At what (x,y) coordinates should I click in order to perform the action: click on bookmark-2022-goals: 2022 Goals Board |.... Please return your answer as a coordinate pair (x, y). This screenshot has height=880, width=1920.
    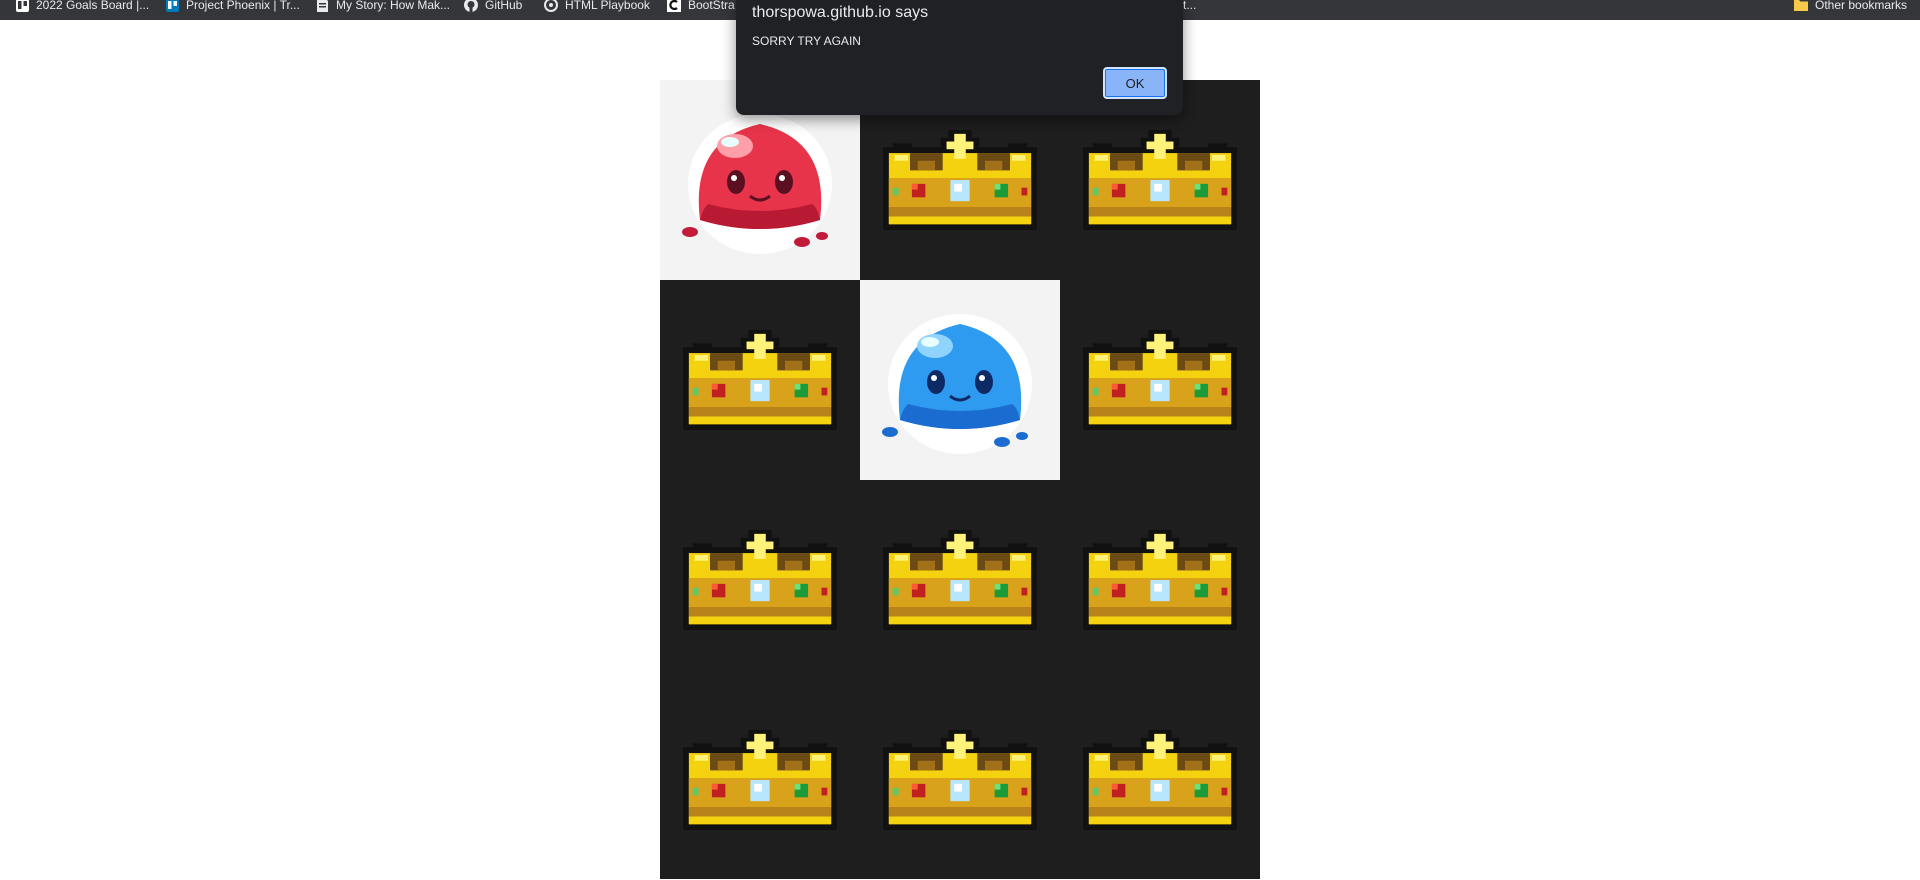
    Looking at the image, I should click on (81, 7).